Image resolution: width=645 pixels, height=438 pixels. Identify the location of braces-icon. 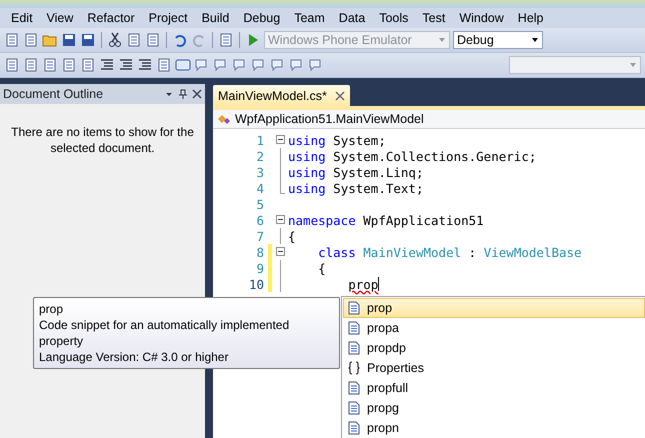
(354, 368).